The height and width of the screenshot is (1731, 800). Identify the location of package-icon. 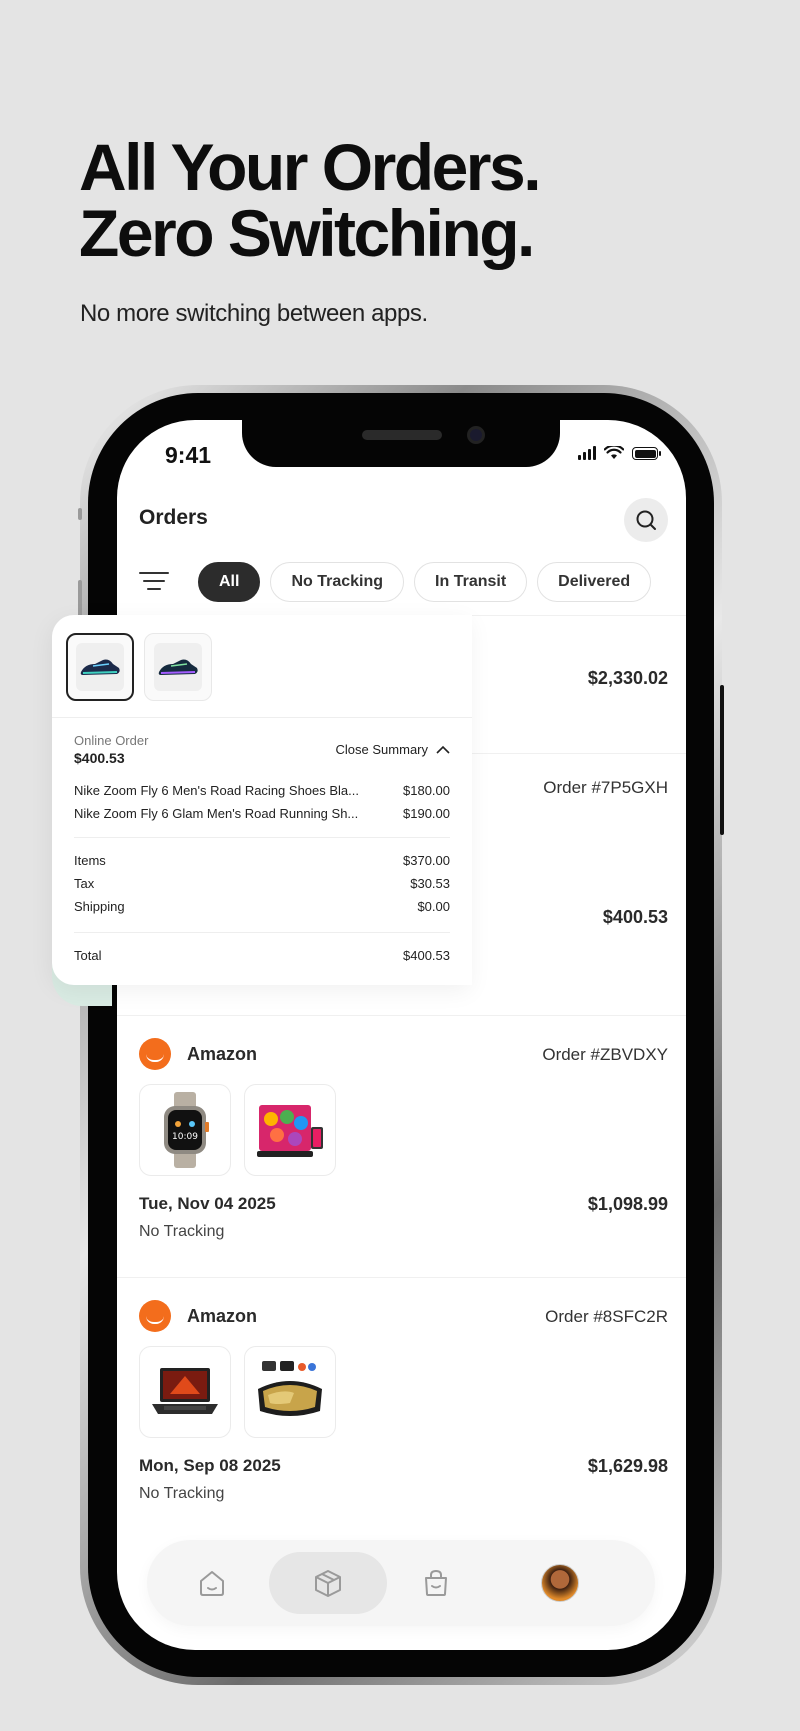
(328, 1583).